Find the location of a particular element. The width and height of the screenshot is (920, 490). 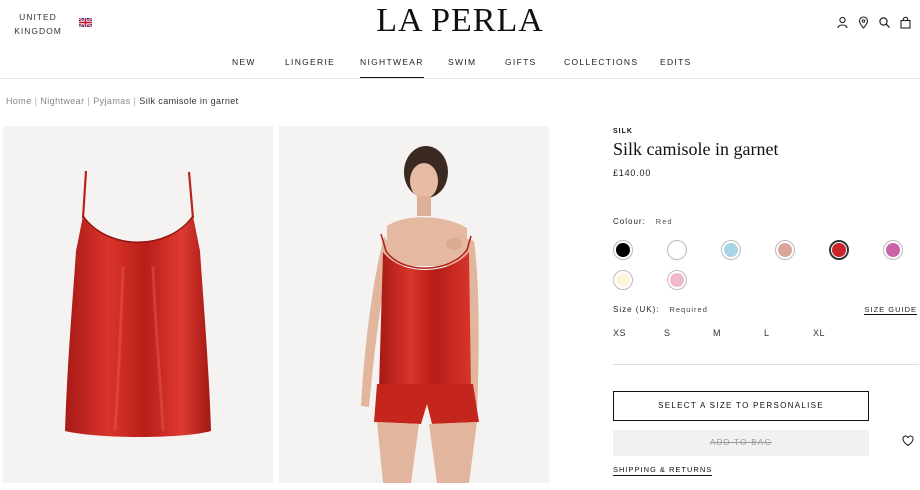

colour-selected: Red is located at coordinates (664, 221).